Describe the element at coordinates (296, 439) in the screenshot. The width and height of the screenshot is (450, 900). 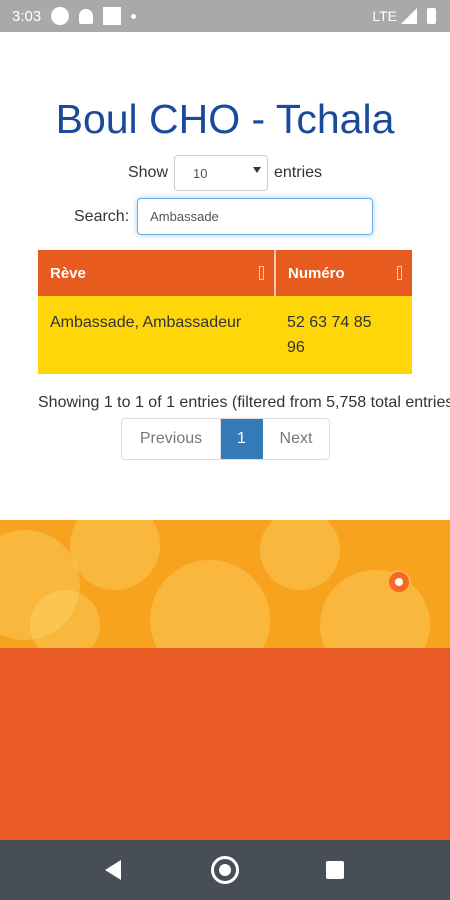
I see `next-button: Next` at that location.